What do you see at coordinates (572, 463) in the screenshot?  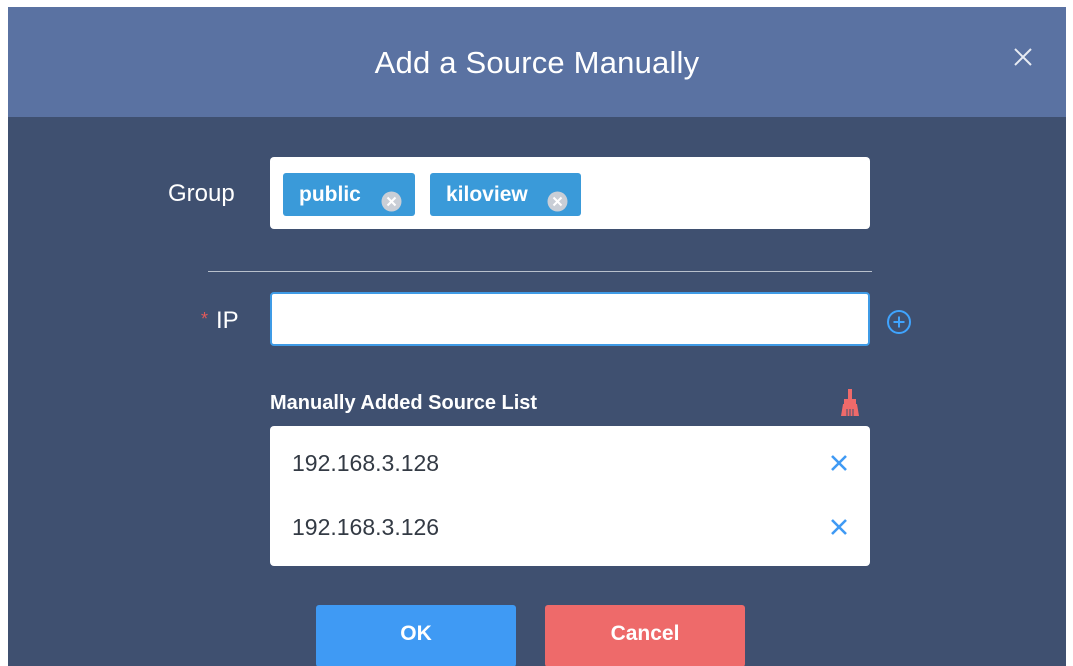 I see `list-item: 192.168.3.128` at bounding box center [572, 463].